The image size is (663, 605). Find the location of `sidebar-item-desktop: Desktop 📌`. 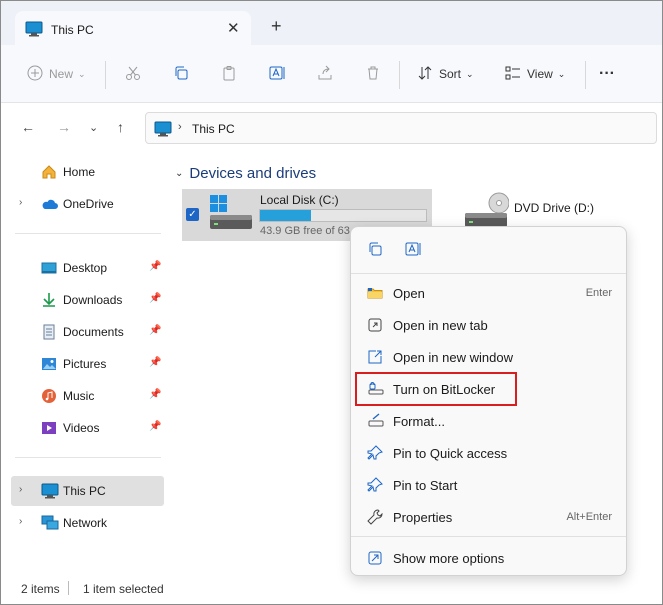

sidebar-item-desktop: Desktop 📌 is located at coordinates (87, 268).